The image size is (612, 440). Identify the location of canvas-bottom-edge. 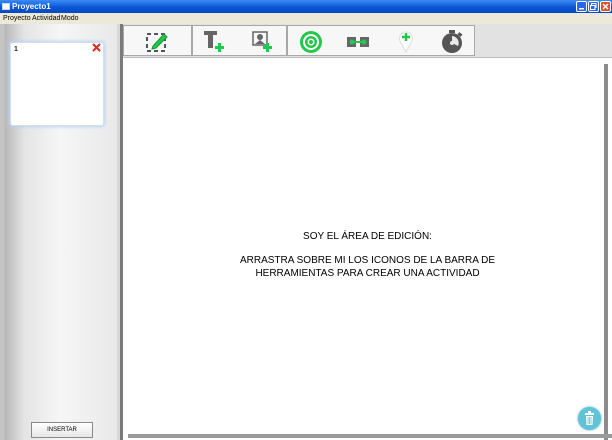
(370, 436).